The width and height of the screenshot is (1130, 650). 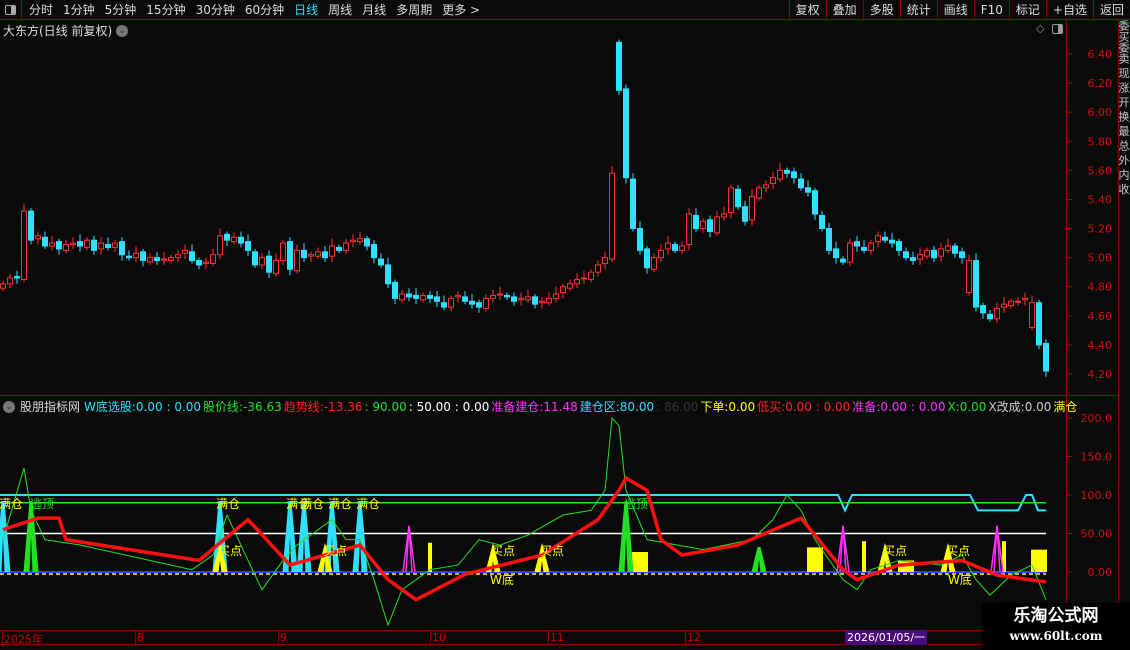 I want to click on indicator-field: : 50.00 : 0.00, so click(x=449, y=406).